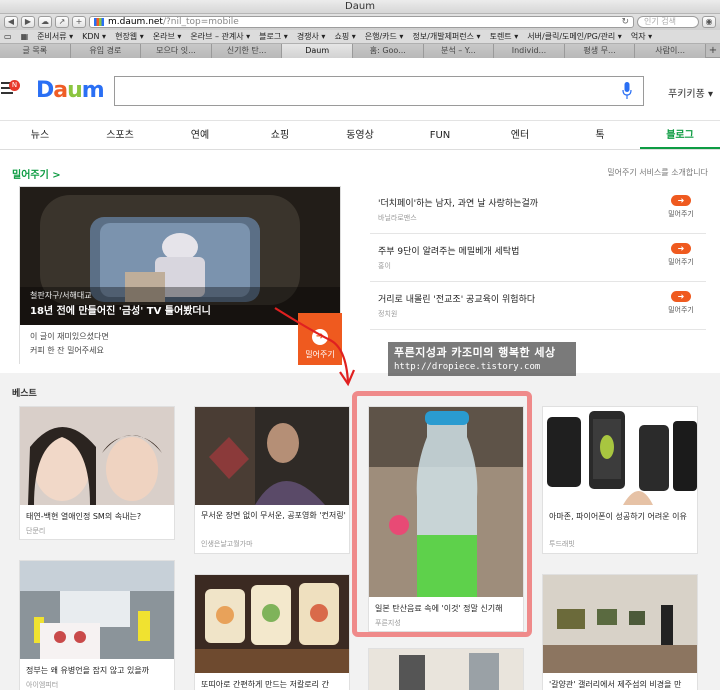 This screenshot has width=720, height=690. What do you see at coordinates (120, 309) in the screenshot?
I see `feature-headline: 18년 전에 만들어진 '금성' TV 틀어봤더니` at bounding box center [120, 309].